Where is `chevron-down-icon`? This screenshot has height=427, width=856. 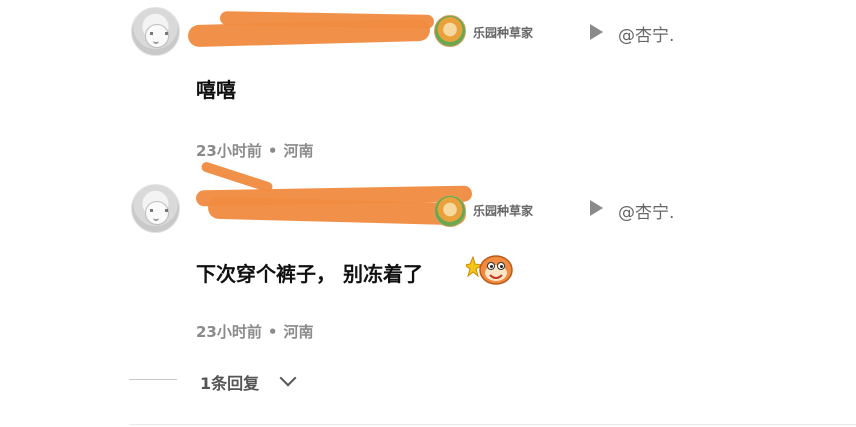
chevron-down-icon is located at coordinates (288, 378).